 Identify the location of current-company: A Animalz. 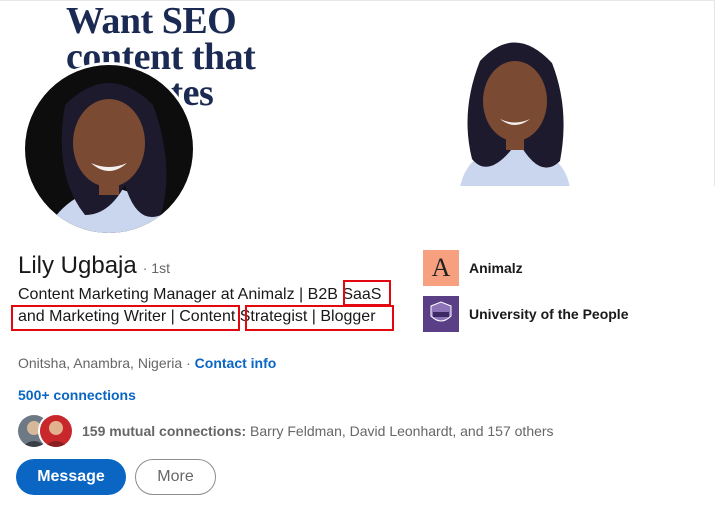
(473, 268).